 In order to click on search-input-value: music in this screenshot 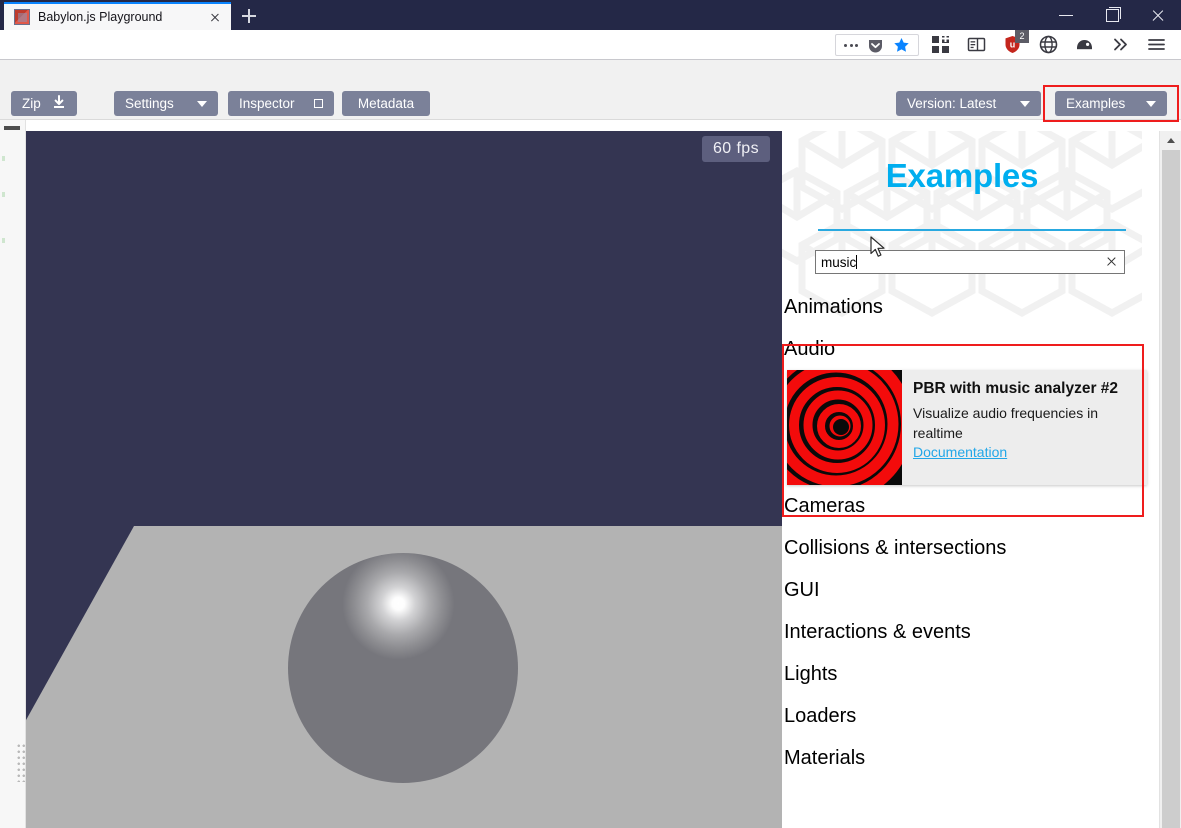, I will do `click(957, 262)`.